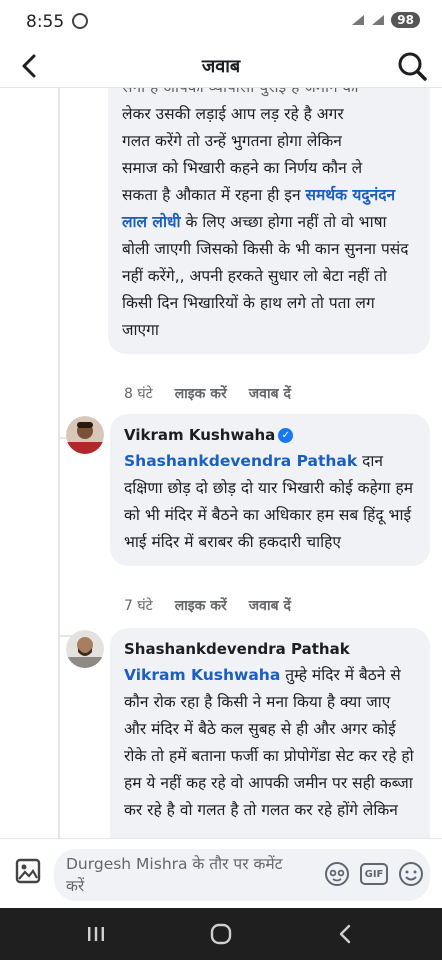 The image size is (442, 960). I want to click on comment-time: 8 घंटे, so click(138, 394).